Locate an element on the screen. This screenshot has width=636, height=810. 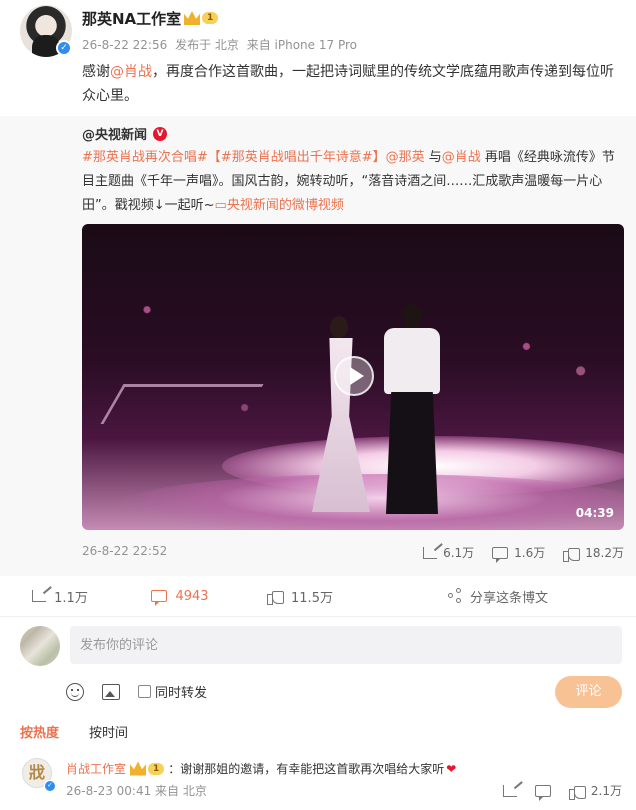
emoji-icon is located at coordinates (75, 691).